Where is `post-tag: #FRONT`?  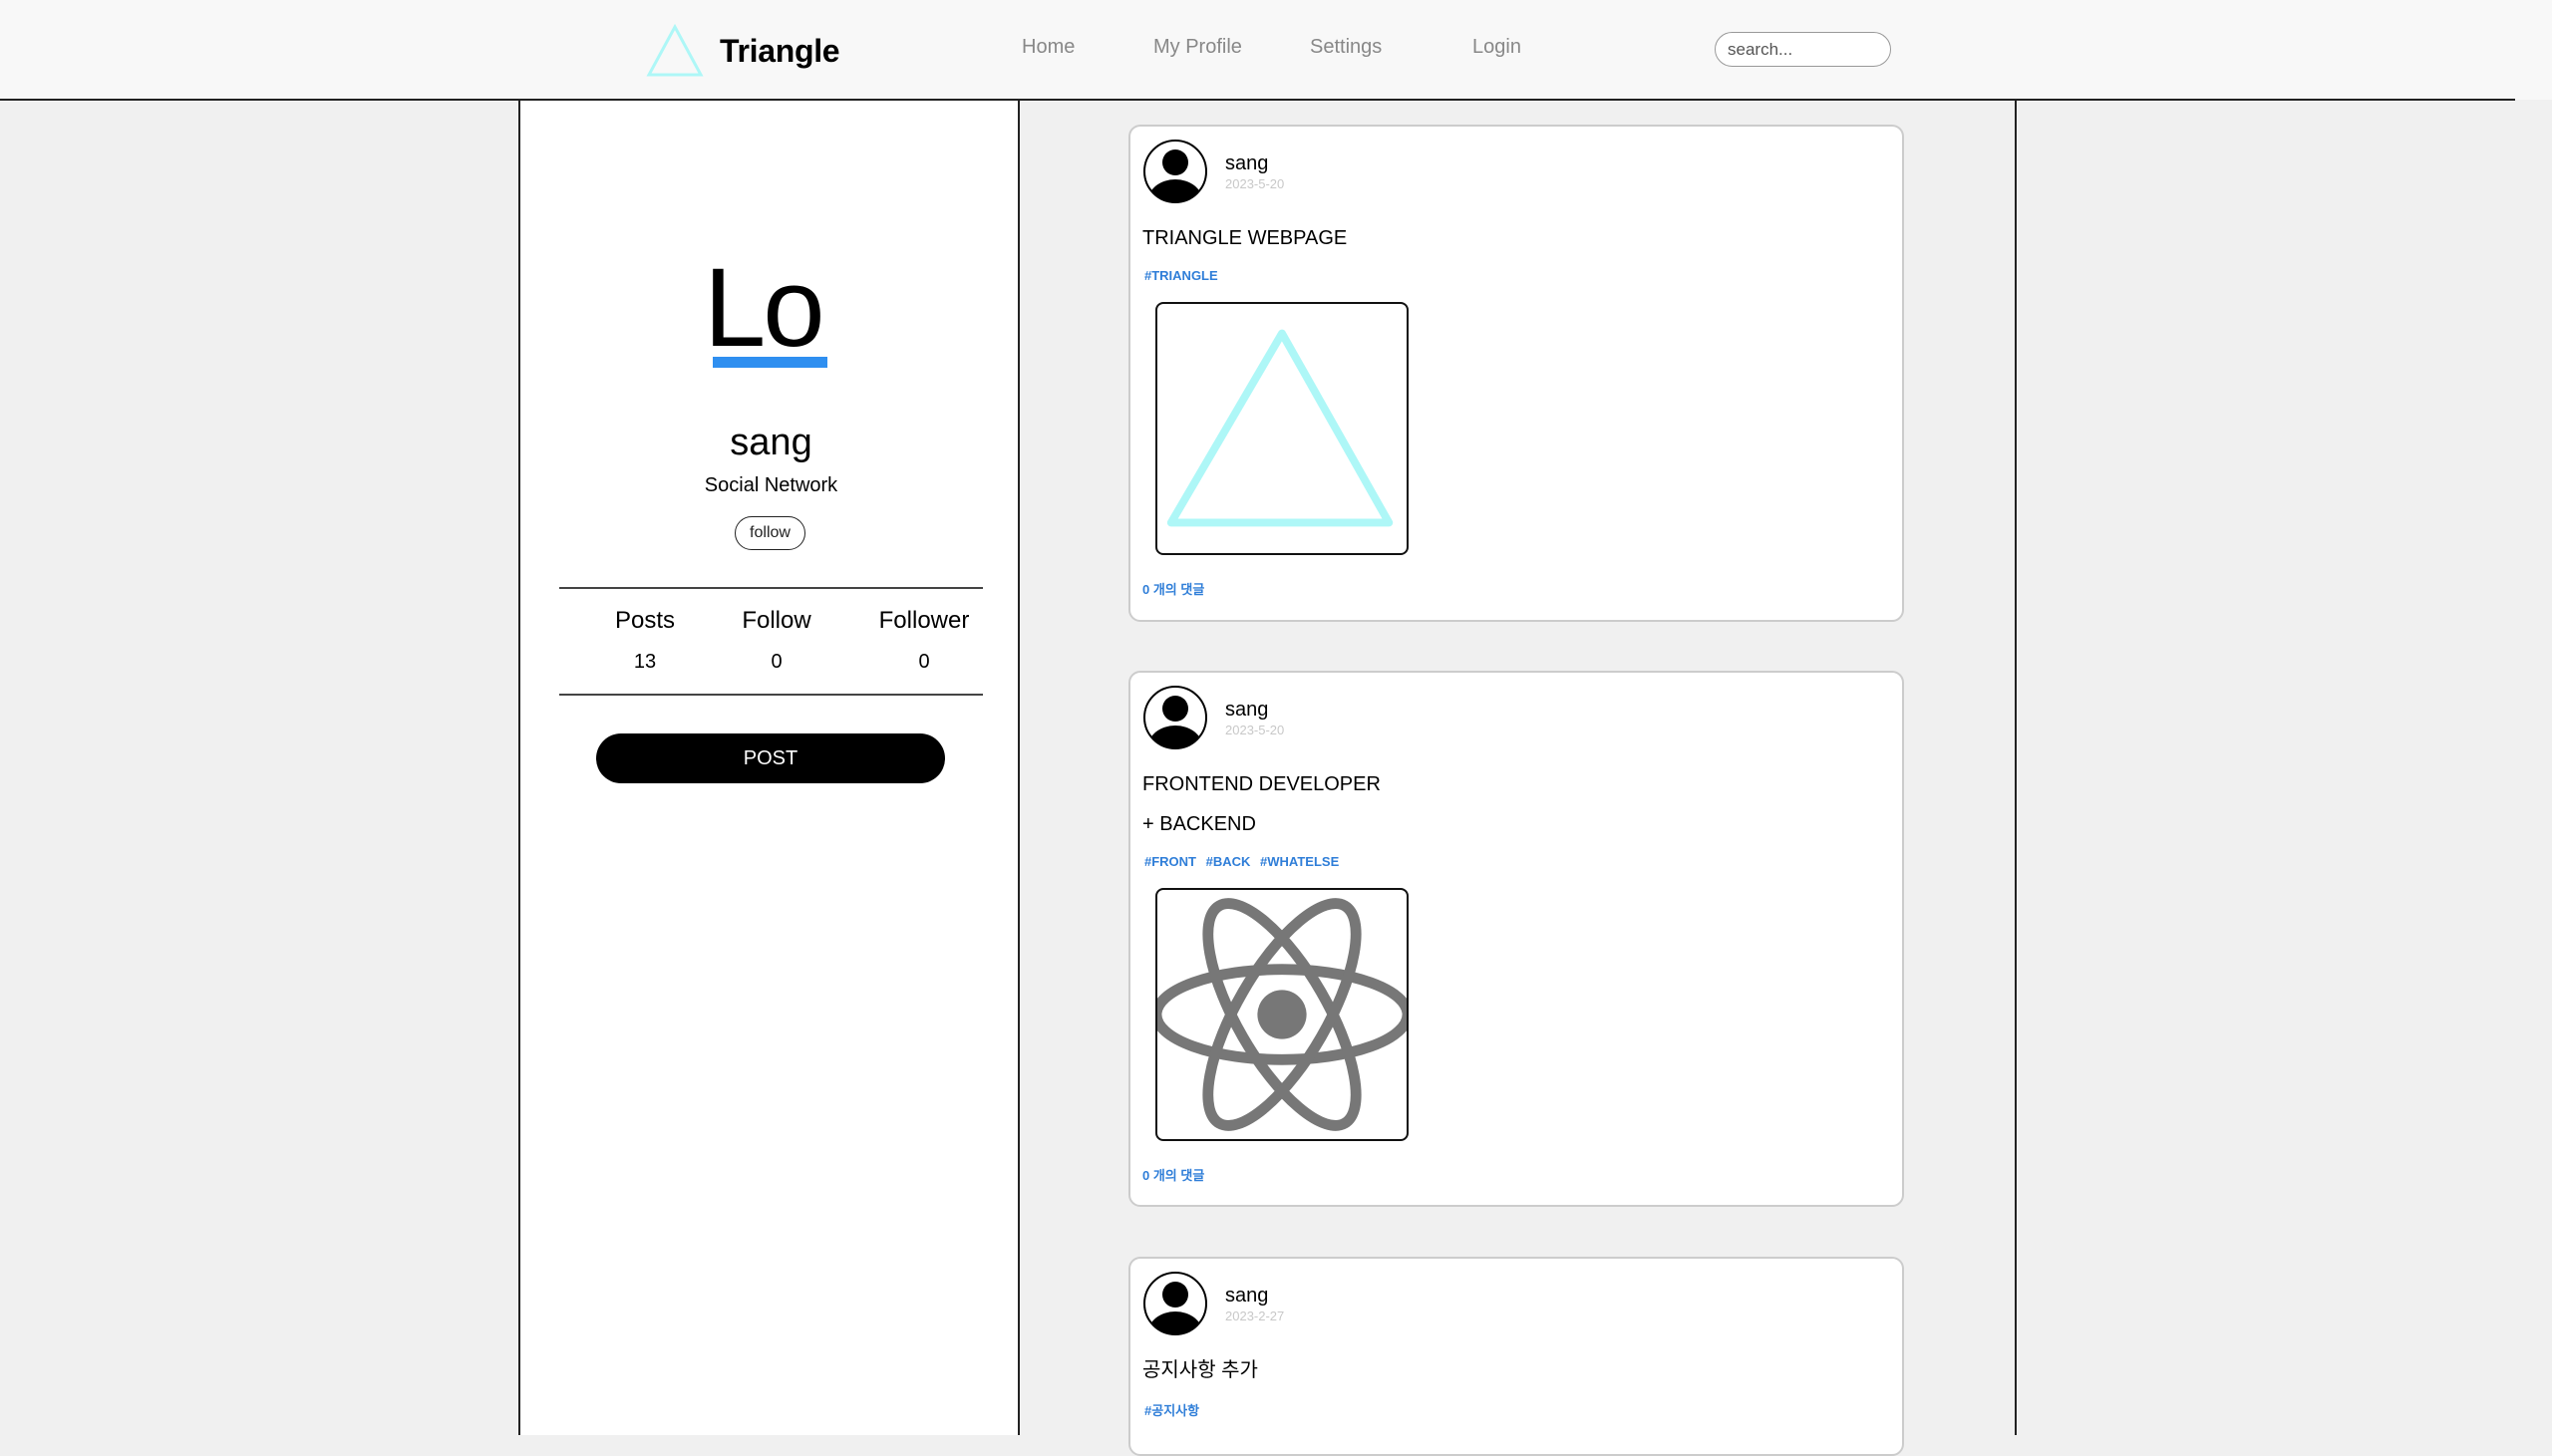 post-tag: #FRONT is located at coordinates (1170, 862).